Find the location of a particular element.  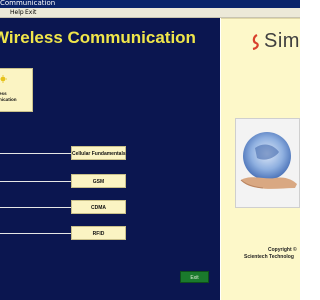

window-title: Communication is located at coordinates (28, 3).